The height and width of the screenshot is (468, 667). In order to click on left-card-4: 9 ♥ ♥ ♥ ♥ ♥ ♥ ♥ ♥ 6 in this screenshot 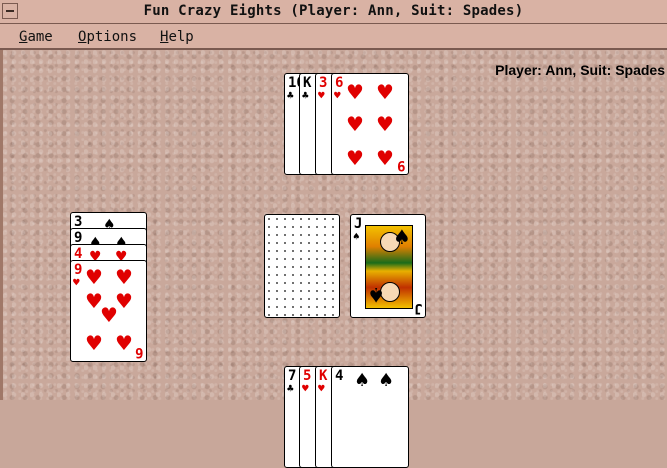, I will do `click(108, 311)`.